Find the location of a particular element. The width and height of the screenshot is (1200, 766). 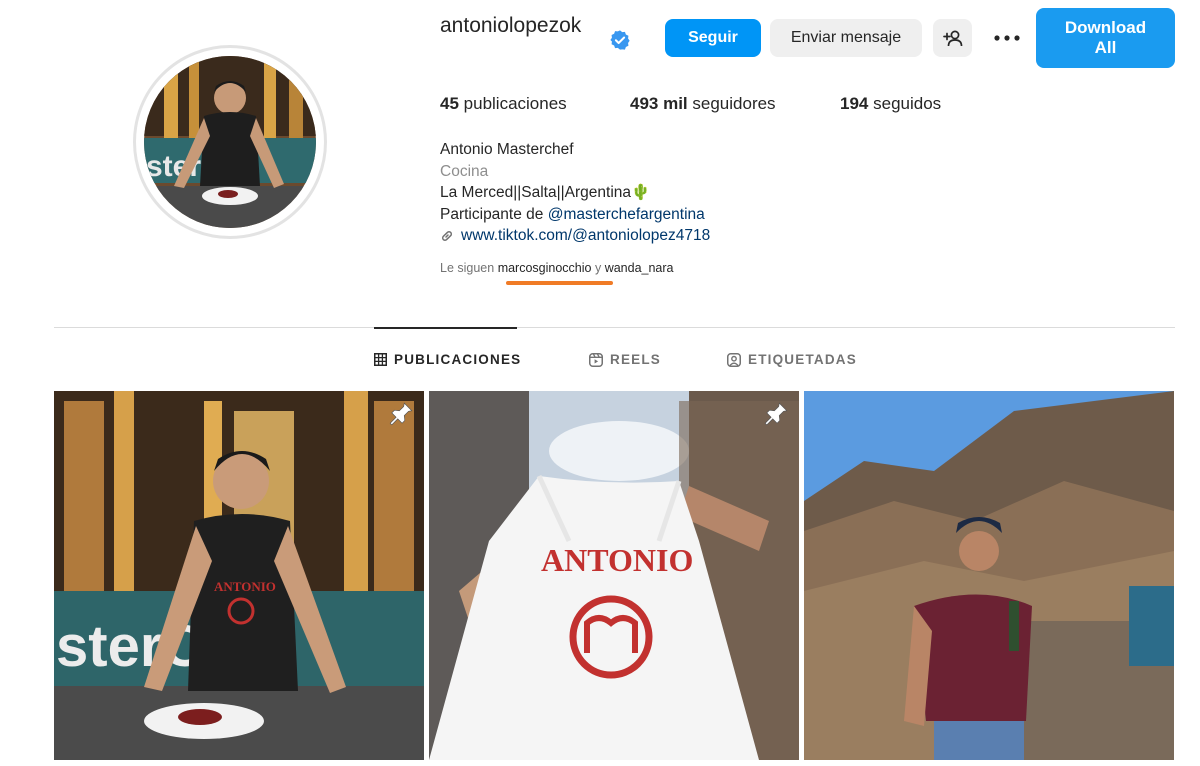

tab-posts-label: PUBLICACIONES is located at coordinates (458, 359).